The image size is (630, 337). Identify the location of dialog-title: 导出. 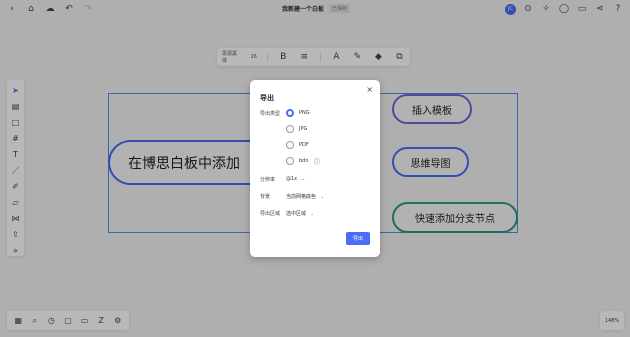
(267, 98).